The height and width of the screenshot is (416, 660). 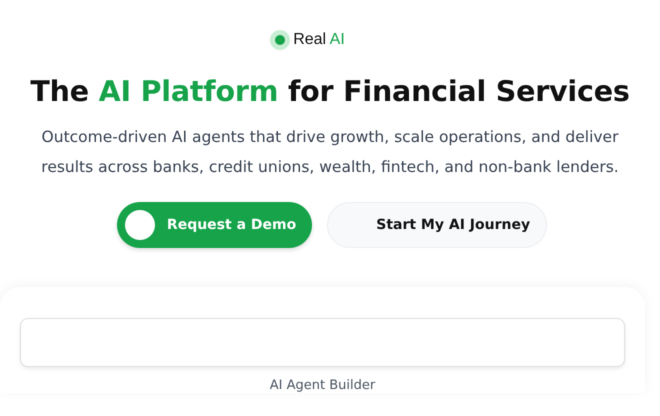 I want to click on start-journey-button: Start My AI Journey, so click(x=437, y=225).